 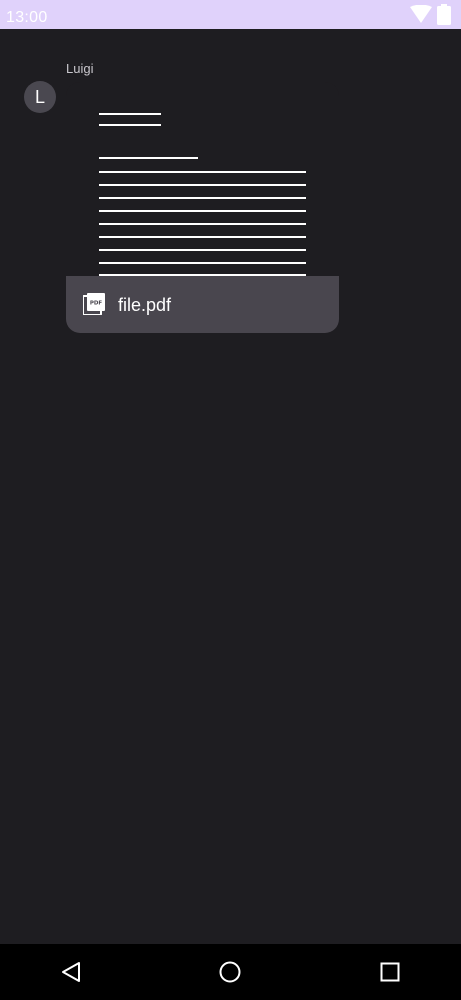 What do you see at coordinates (230, 14) in the screenshot?
I see `status-bar: 13:00` at bounding box center [230, 14].